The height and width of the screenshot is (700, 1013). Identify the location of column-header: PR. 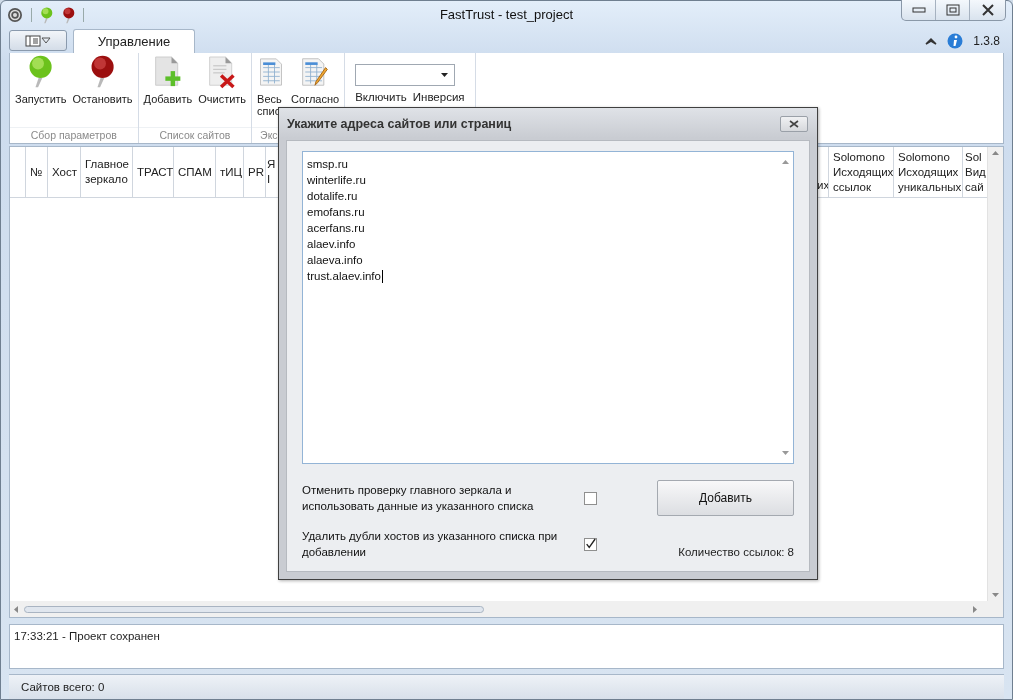
(255, 172).